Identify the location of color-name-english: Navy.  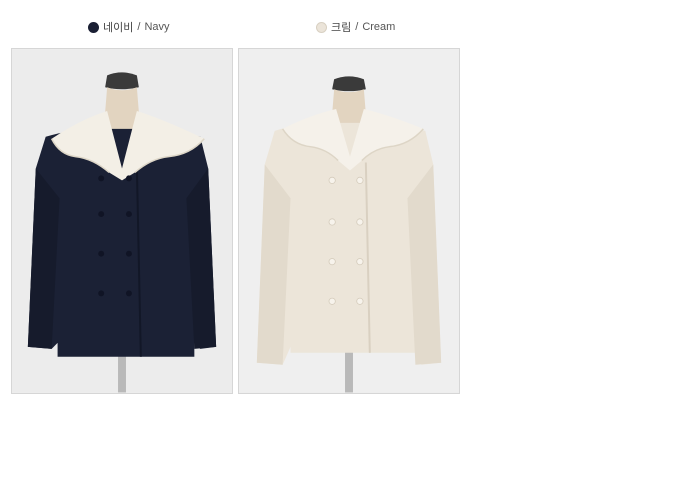
(157, 27).